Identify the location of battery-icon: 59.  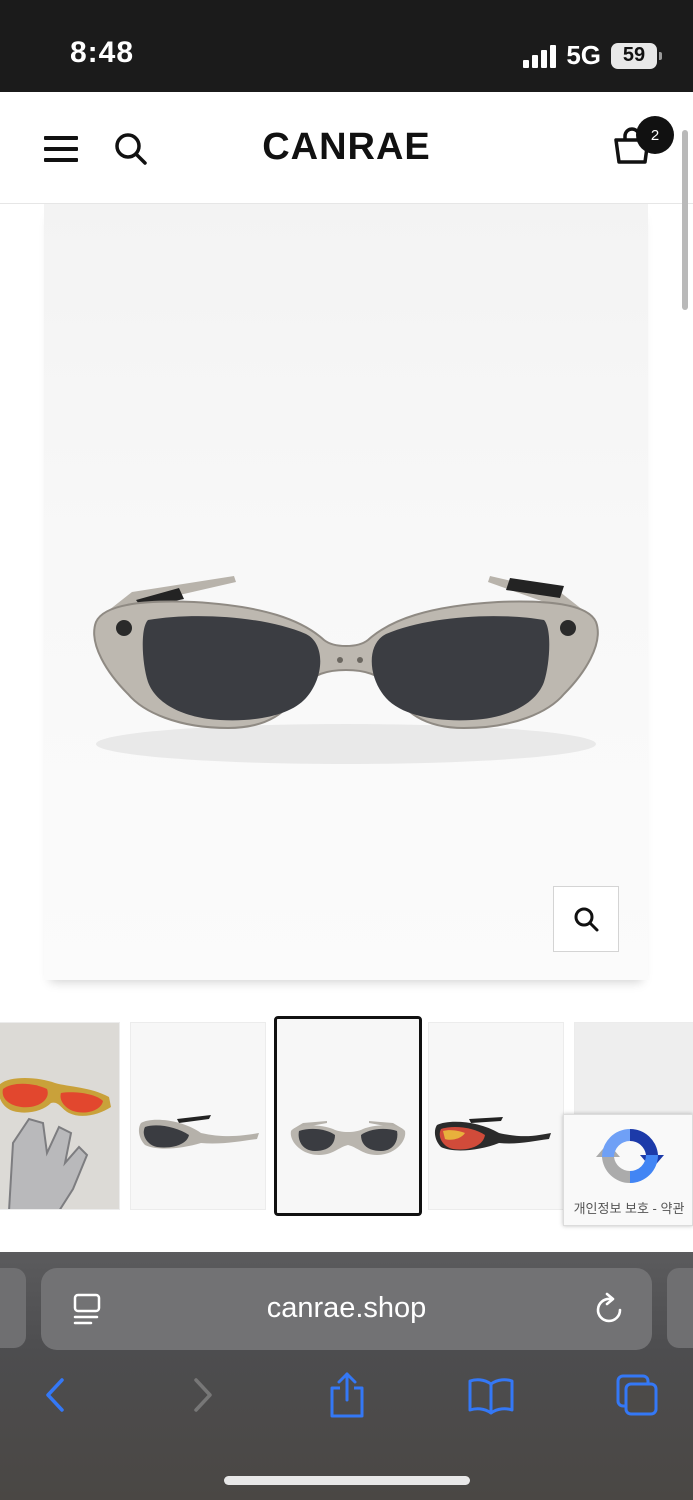
(636, 55).